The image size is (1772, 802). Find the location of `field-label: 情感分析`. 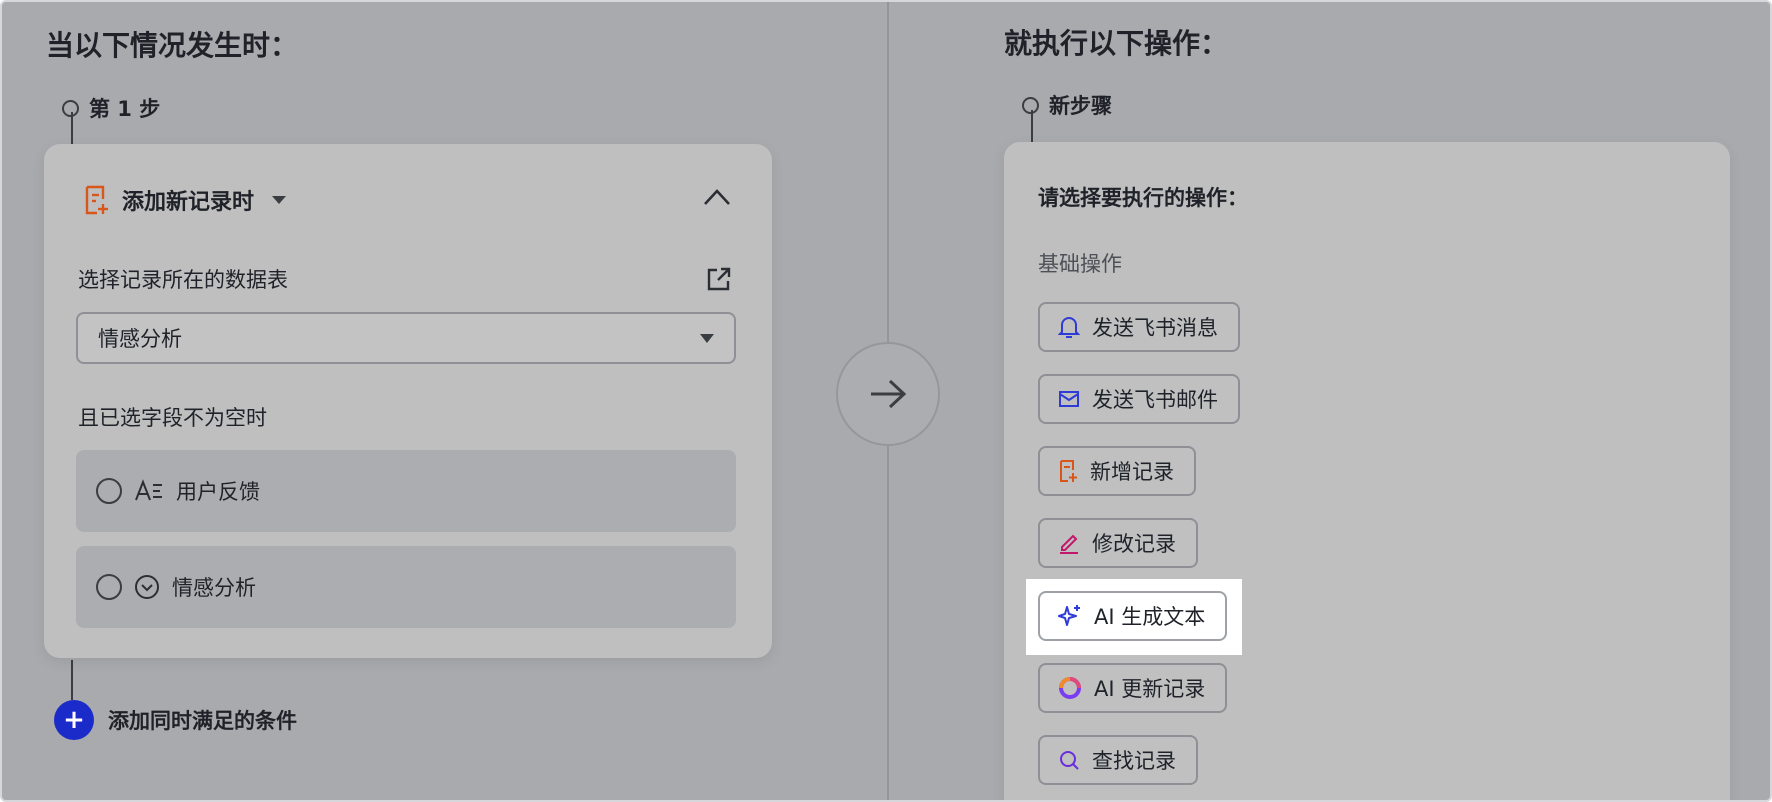

field-label: 情感分析 is located at coordinates (214, 588).